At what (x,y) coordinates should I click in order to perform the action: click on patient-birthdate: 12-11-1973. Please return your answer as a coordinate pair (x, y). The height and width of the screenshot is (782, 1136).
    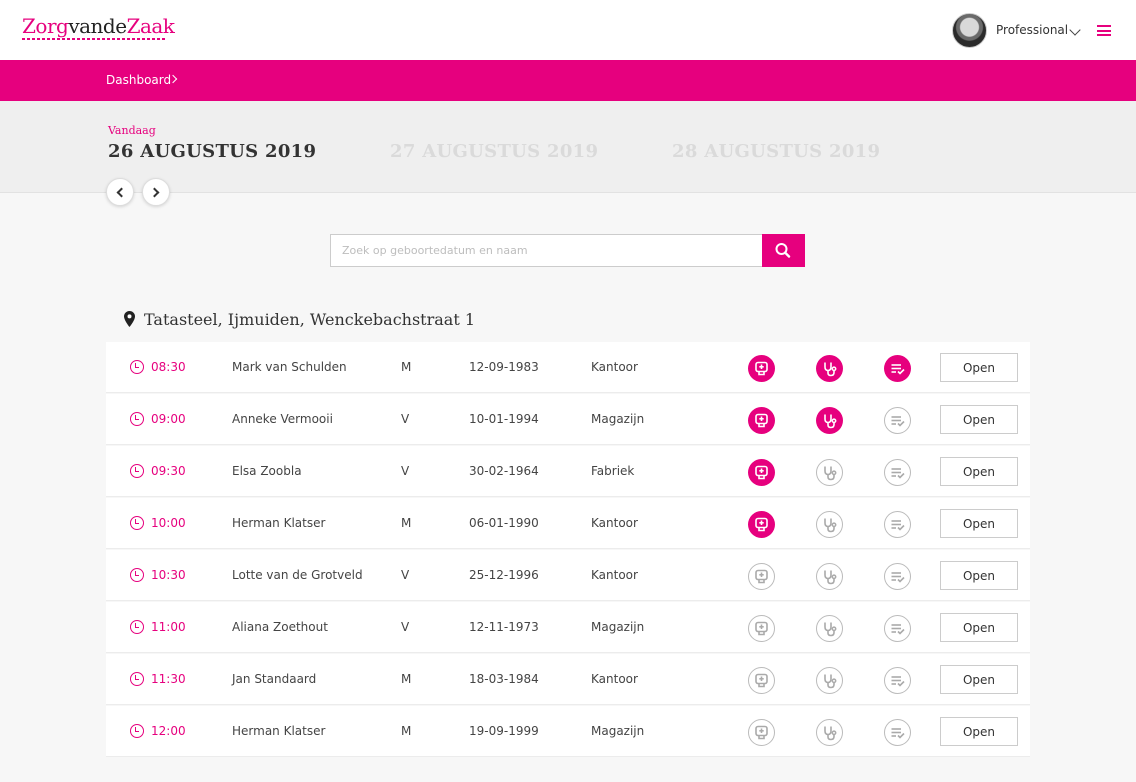
    Looking at the image, I should click on (504, 627).